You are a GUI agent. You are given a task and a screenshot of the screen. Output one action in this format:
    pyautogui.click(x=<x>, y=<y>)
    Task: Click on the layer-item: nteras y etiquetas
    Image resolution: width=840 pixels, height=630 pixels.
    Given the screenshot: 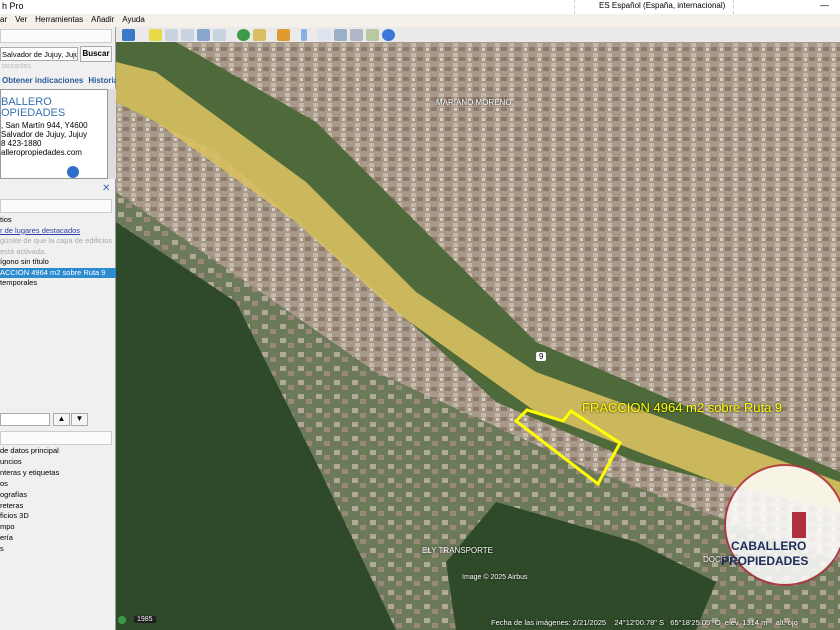 What is the action you would take?
    pyautogui.click(x=29, y=473)
    